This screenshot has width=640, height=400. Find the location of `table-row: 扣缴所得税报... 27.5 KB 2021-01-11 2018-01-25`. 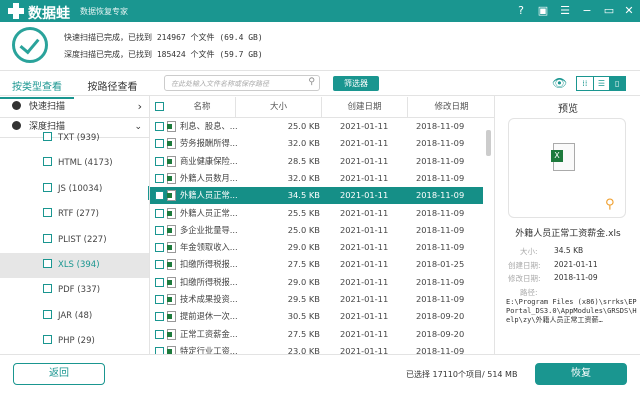

table-row: 扣缴所得税报... 27.5 KB 2021-01-11 2018-01-25 is located at coordinates (316, 264).